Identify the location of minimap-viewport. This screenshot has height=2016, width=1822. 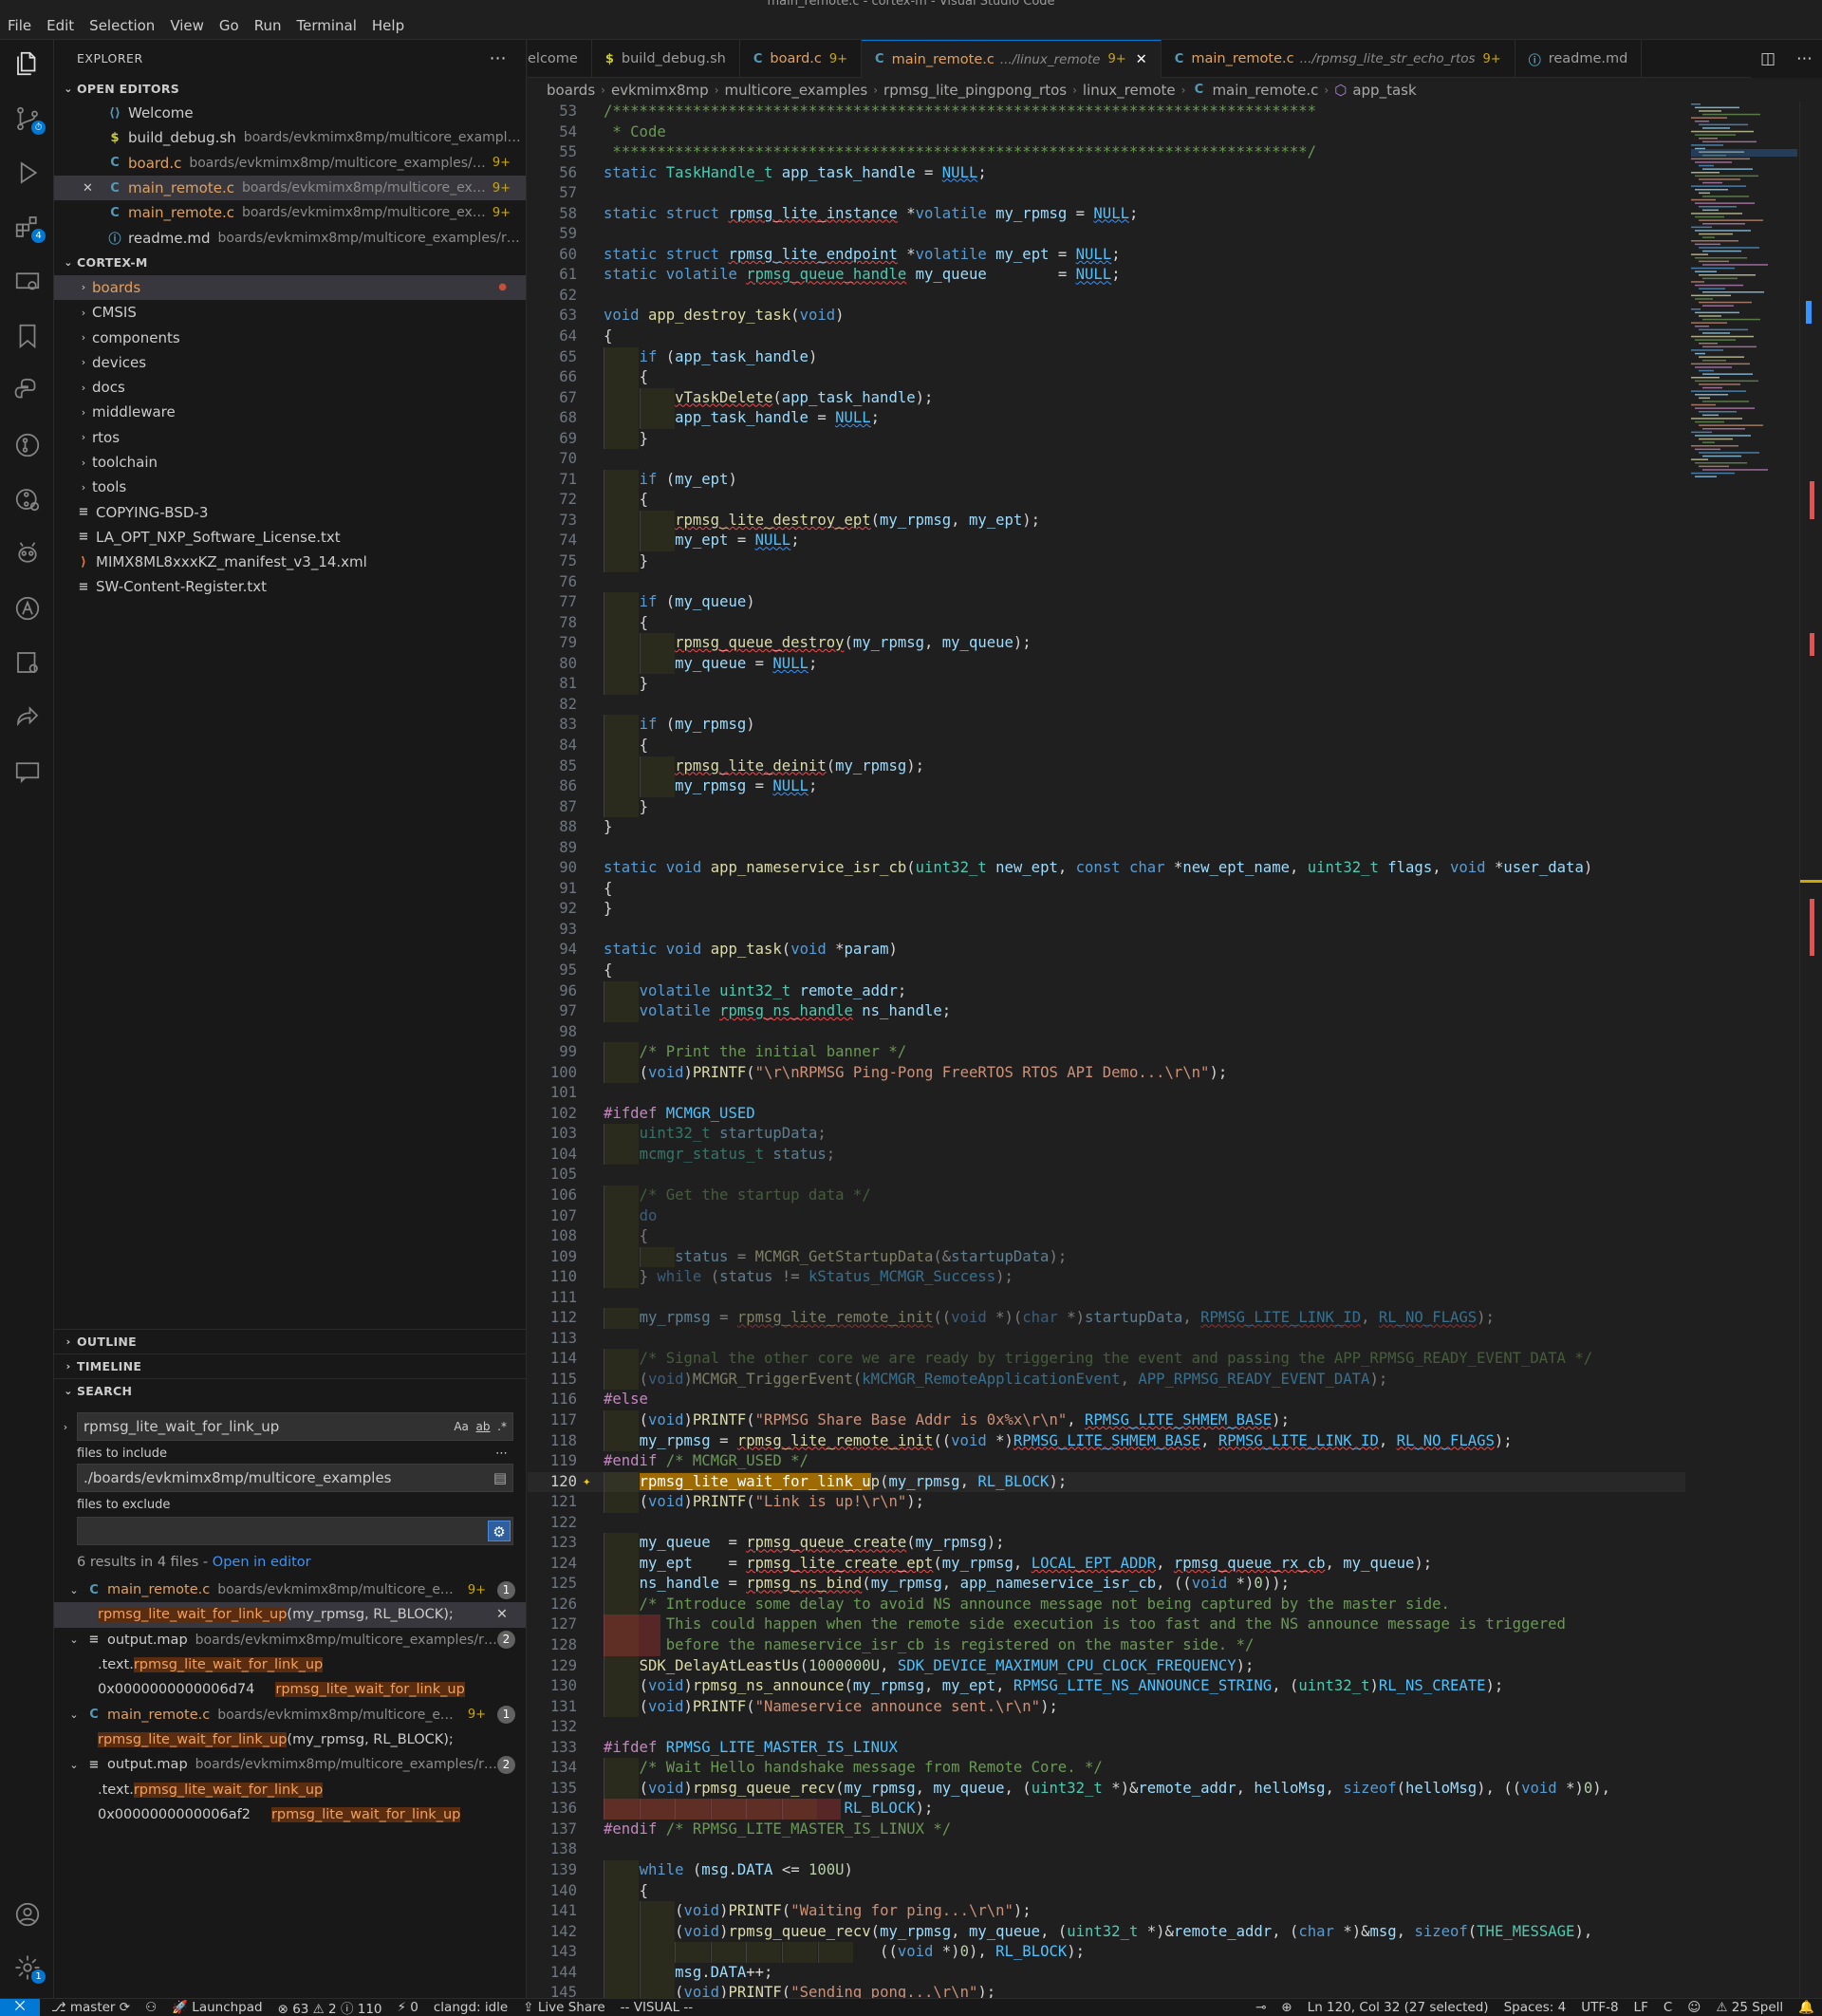
(1744, 153).